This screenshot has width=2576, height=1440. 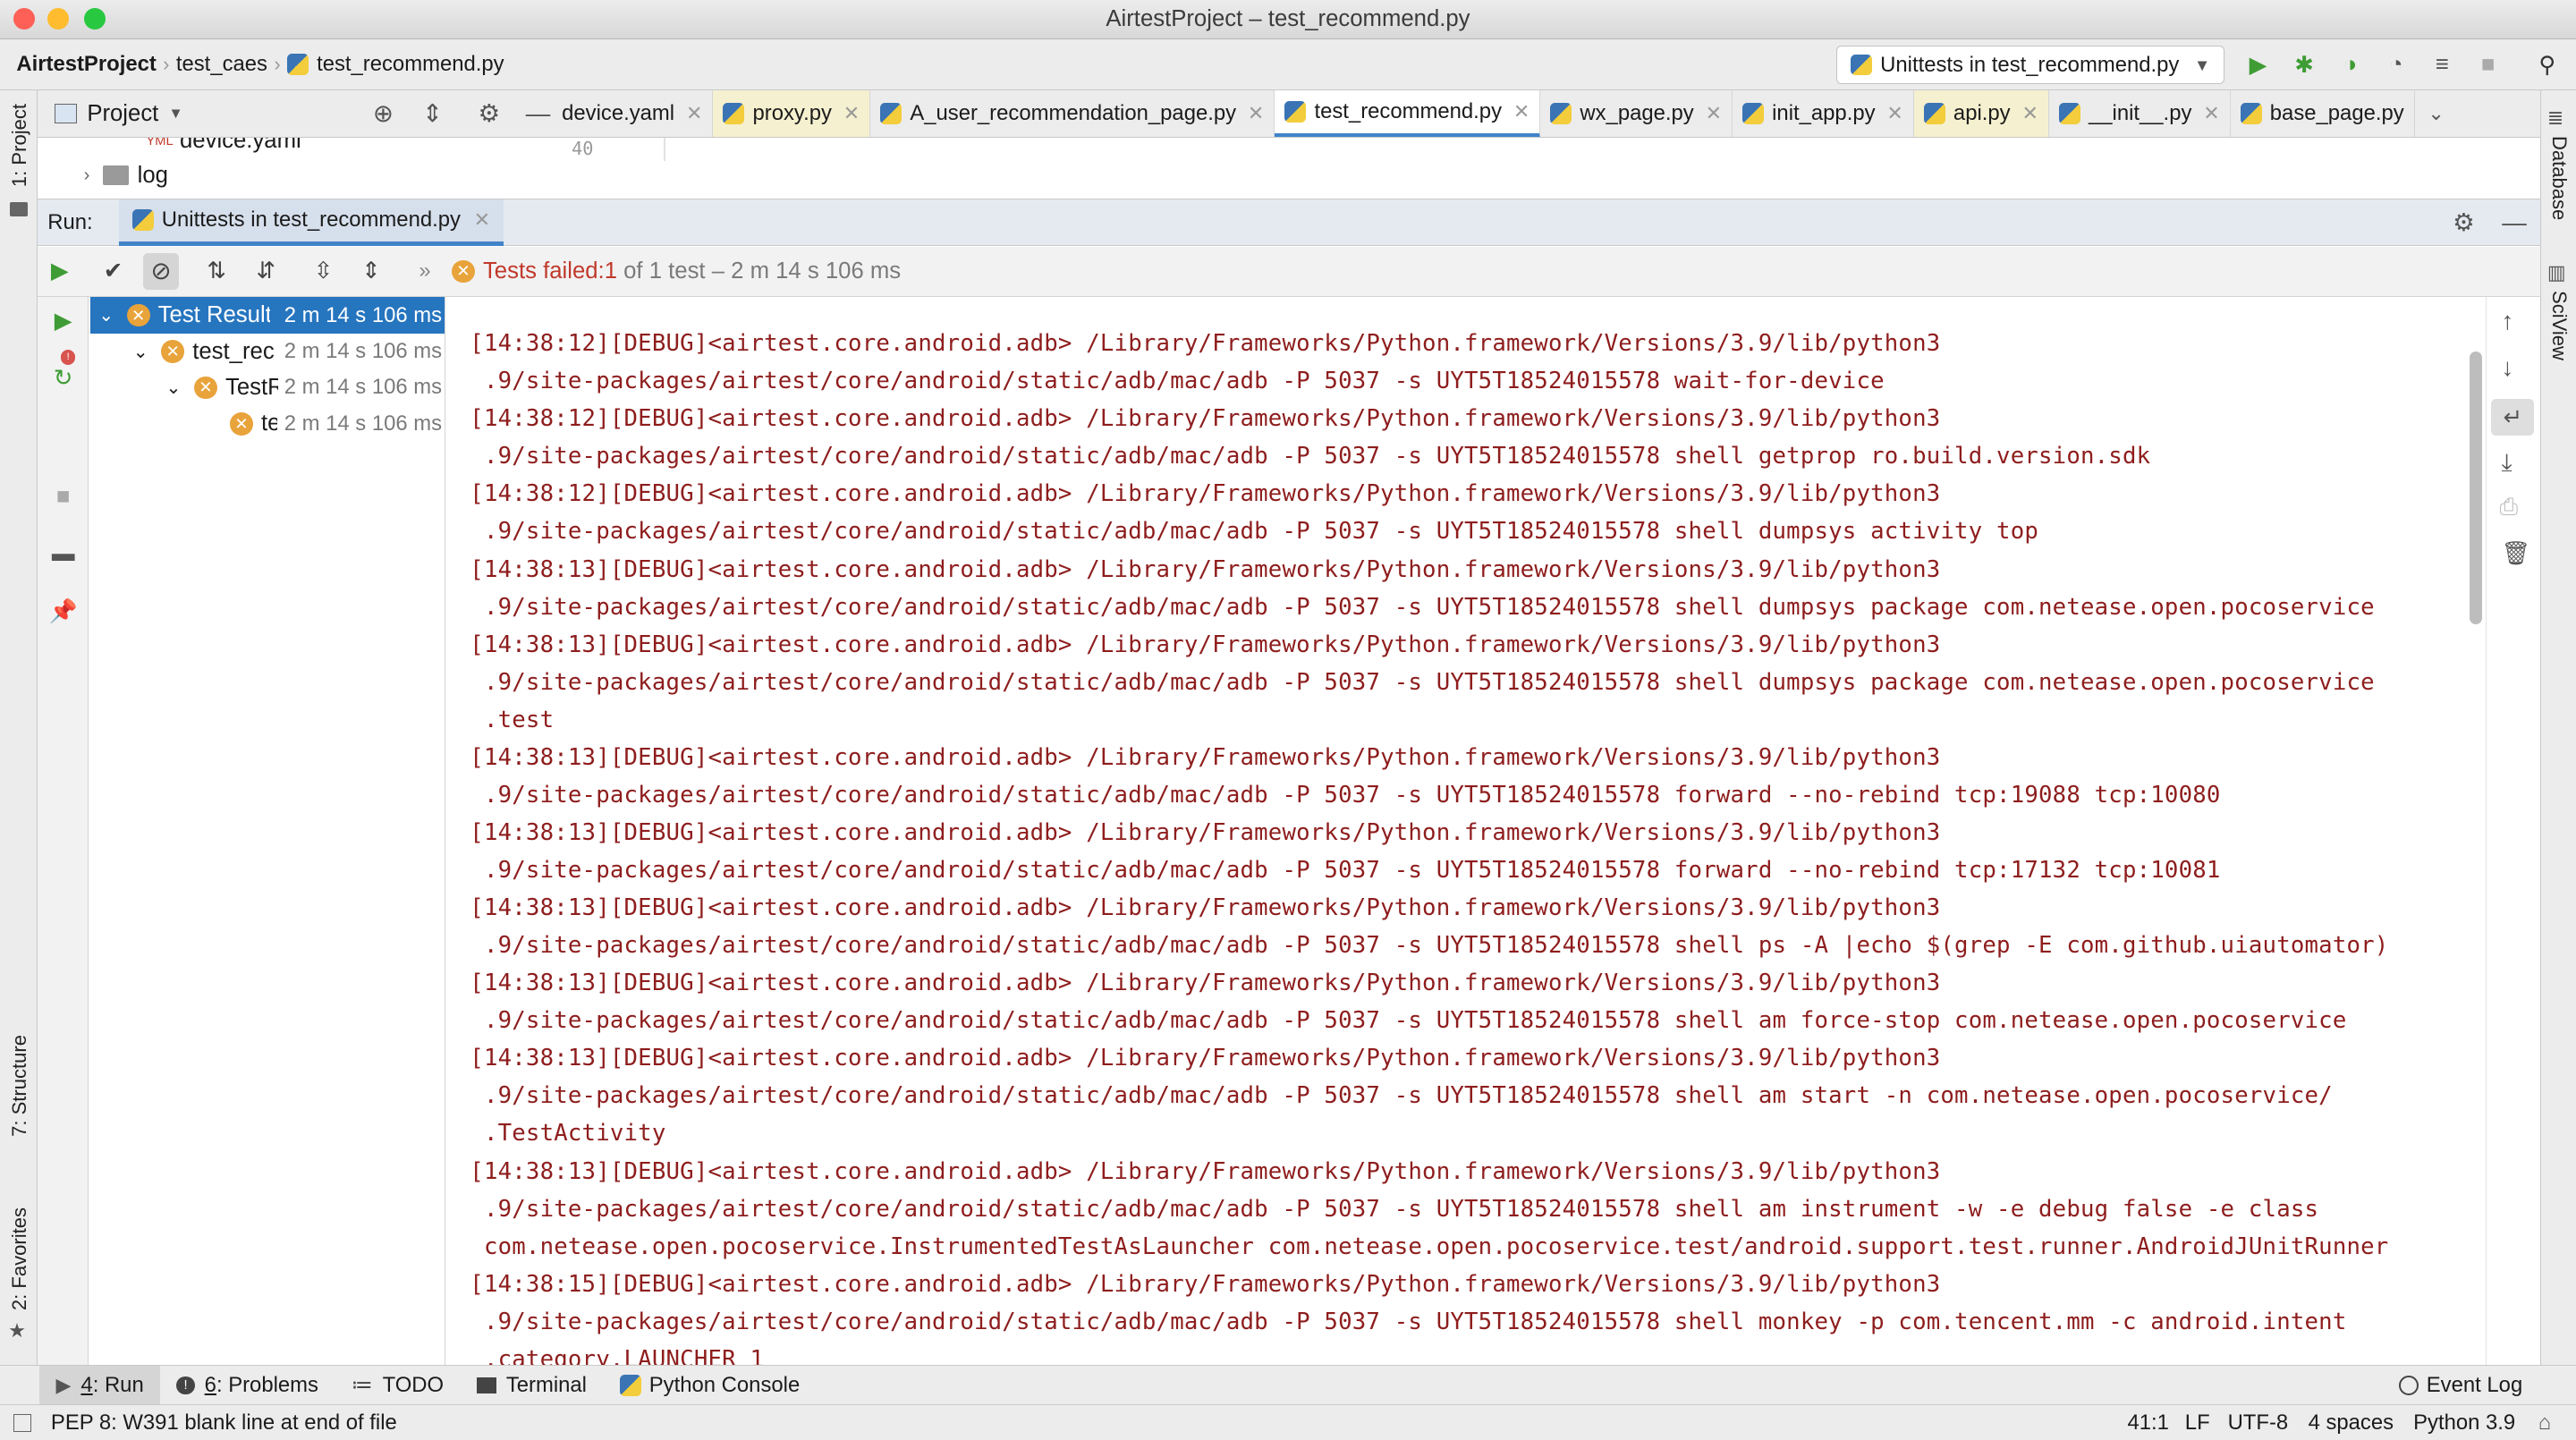 I want to click on editor-area: 40, so click(x=1551, y=168).